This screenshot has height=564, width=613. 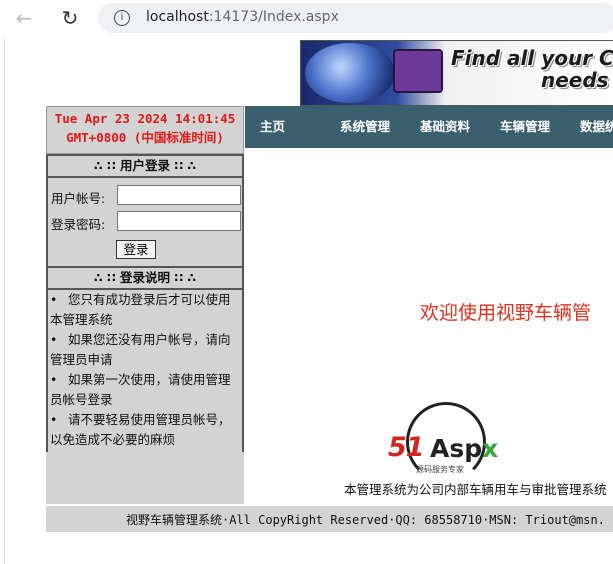 What do you see at coordinates (179, 221) in the screenshot?
I see `password-input` at bounding box center [179, 221].